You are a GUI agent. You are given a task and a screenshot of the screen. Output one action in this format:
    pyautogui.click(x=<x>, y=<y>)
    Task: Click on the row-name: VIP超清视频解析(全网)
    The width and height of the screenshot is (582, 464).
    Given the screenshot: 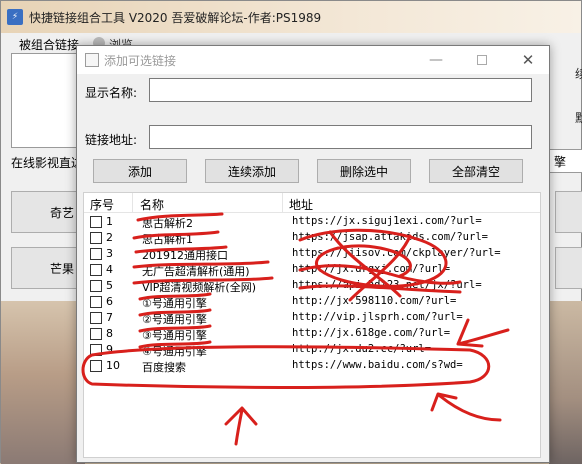 What is the action you would take?
    pyautogui.click(x=199, y=287)
    